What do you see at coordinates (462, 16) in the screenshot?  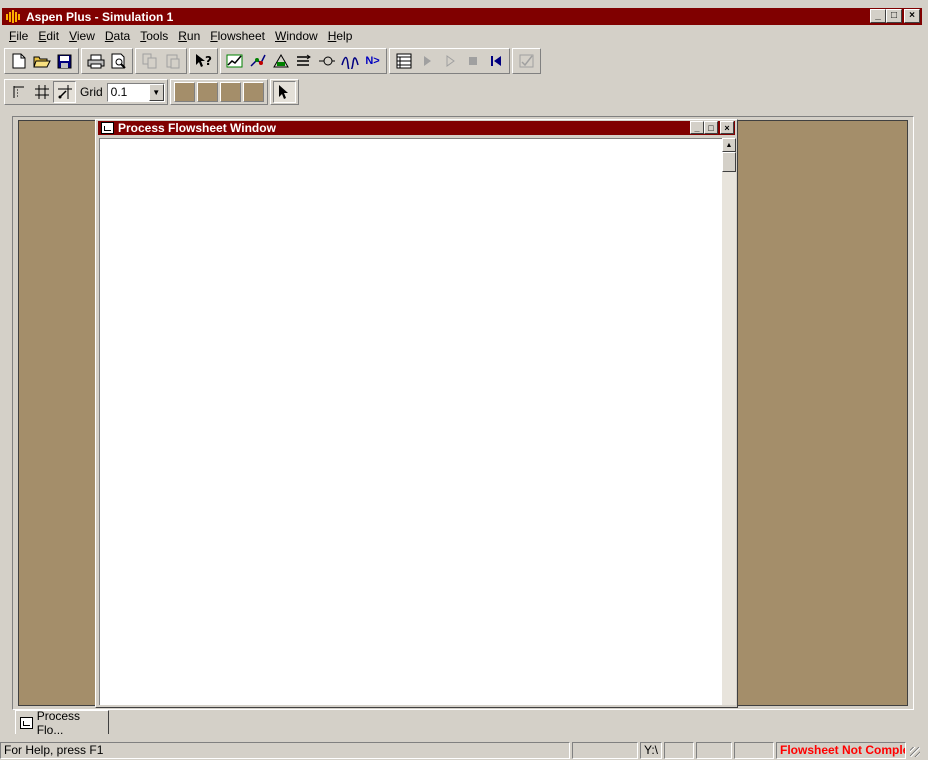 I see `app-title-bar: Aspen Plus - Simulation 1 _ □ ×` at bounding box center [462, 16].